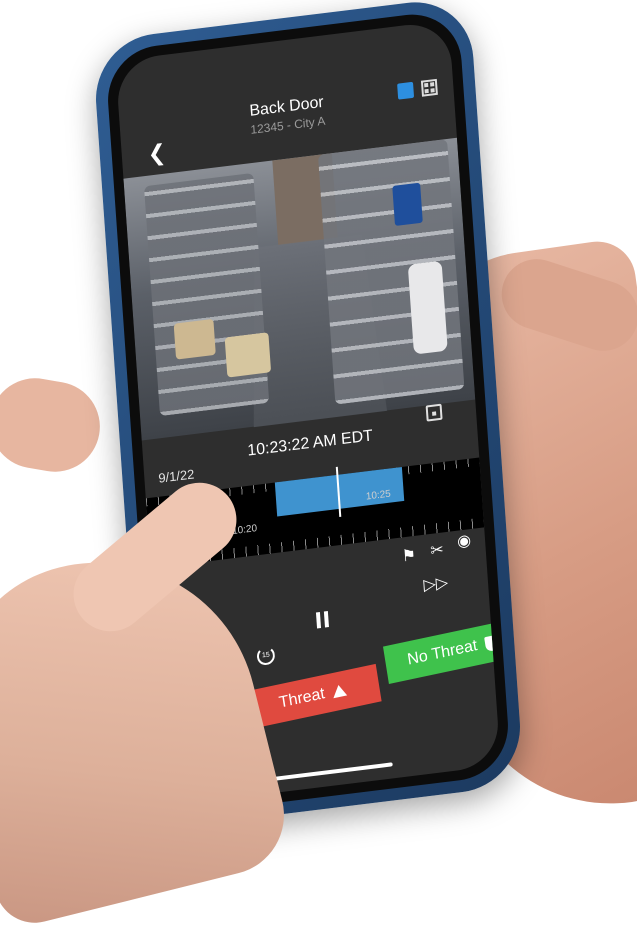 The width and height of the screenshot is (637, 931). What do you see at coordinates (406, 90) in the screenshot?
I see `single-view-icon` at bounding box center [406, 90].